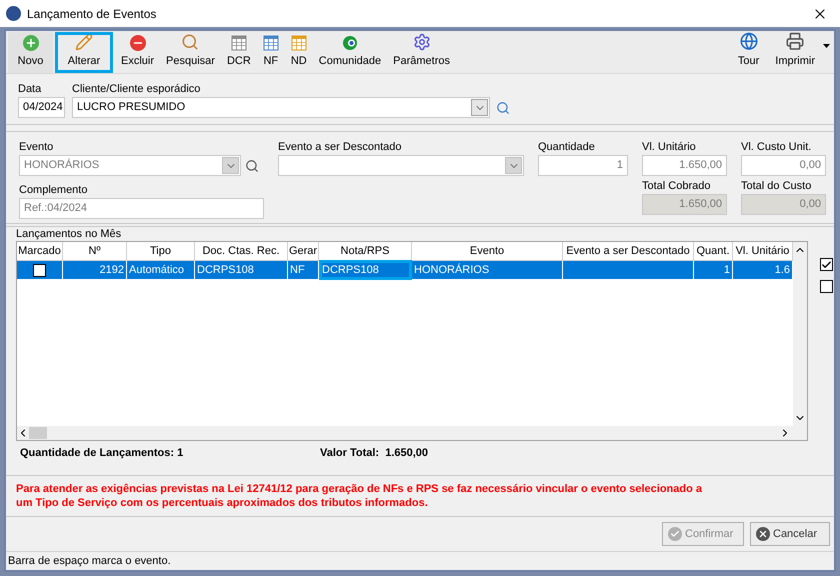  I want to click on field-label: Quantidade, so click(567, 147).